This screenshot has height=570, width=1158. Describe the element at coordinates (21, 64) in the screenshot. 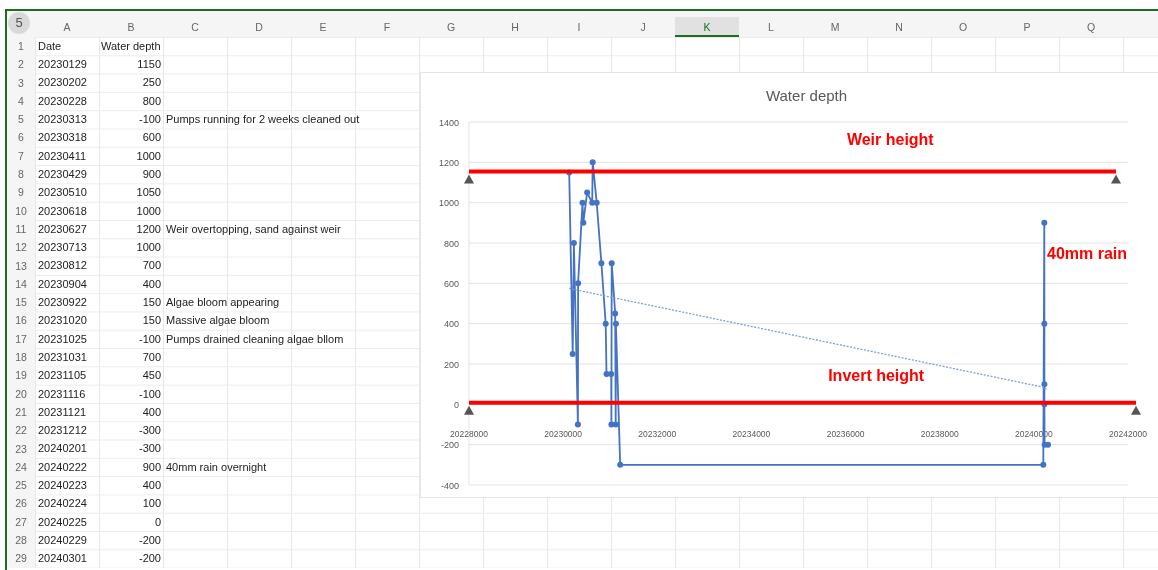

I see `row-header: 2` at that location.